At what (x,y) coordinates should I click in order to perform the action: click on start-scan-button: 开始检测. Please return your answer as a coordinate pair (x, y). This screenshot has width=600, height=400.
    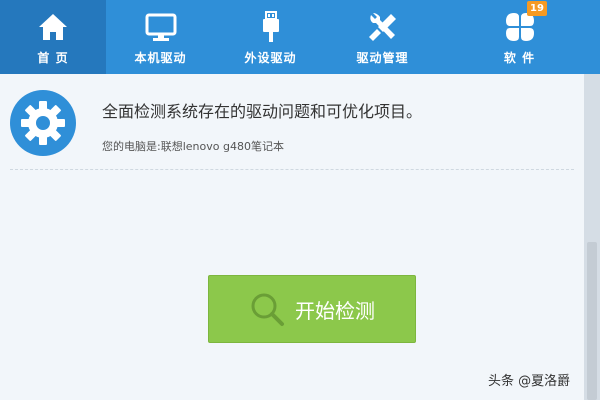
    Looking at the image, I should click on (312, 309).